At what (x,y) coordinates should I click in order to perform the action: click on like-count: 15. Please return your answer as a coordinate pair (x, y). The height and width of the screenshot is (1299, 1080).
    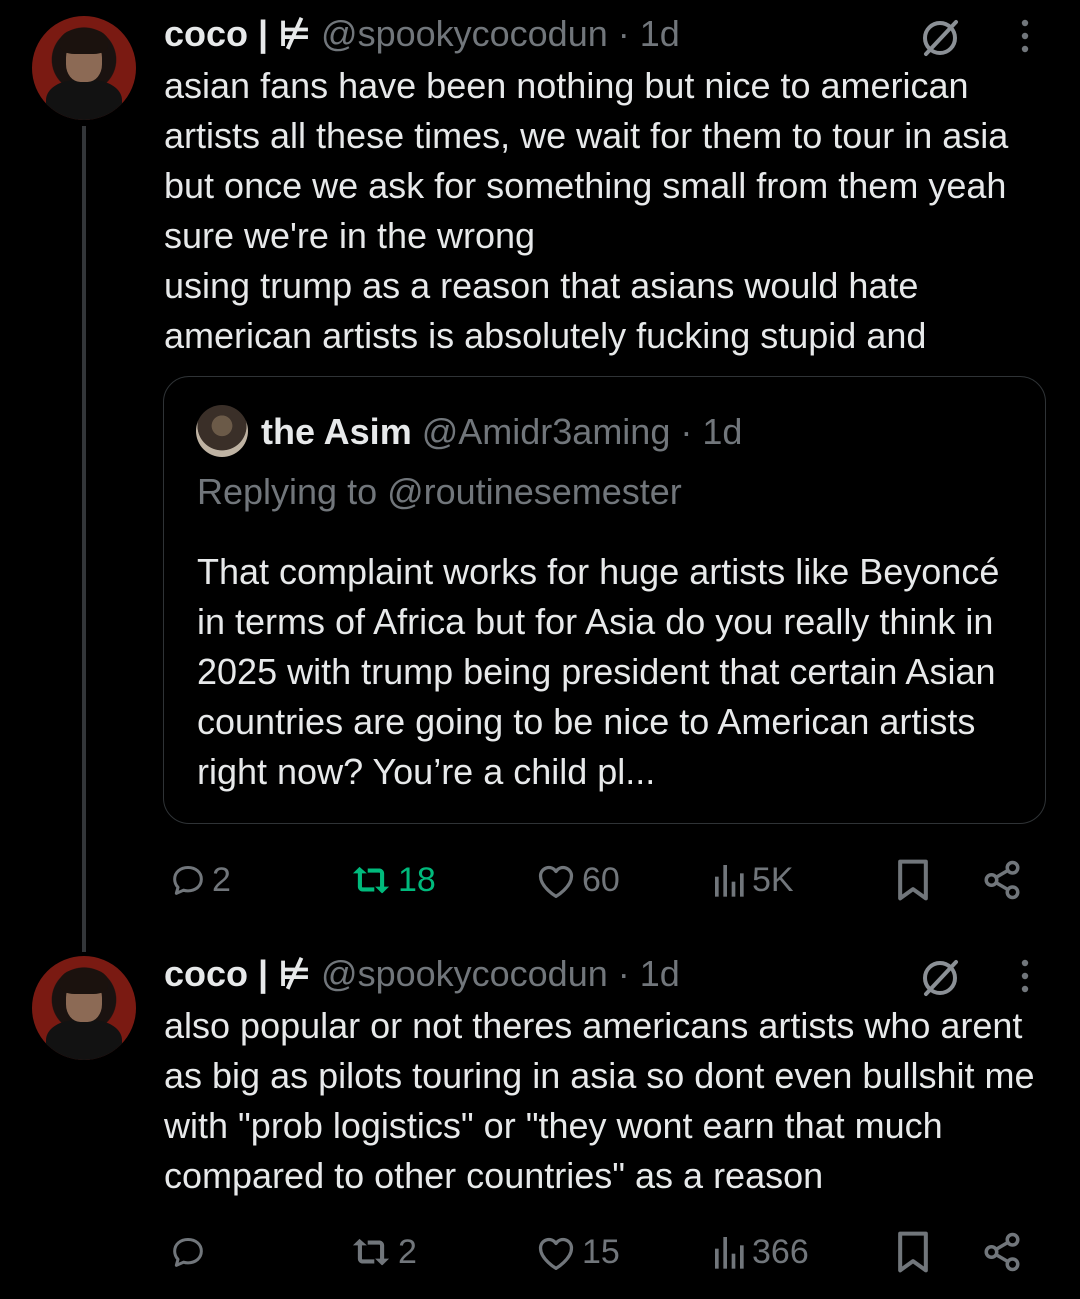
    Looking at the image, I should click on (601, 1251).